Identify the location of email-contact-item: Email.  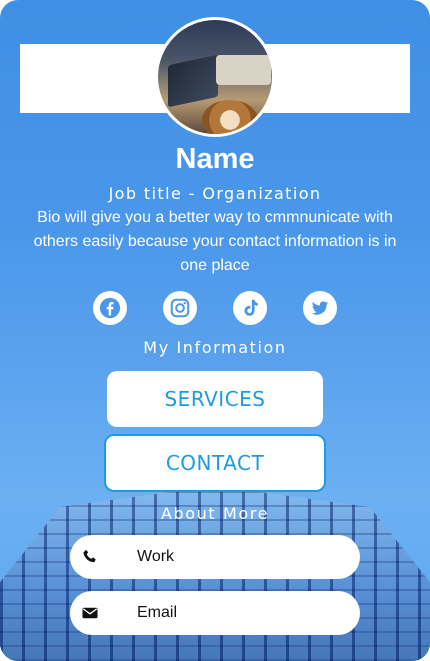
(215, 613).